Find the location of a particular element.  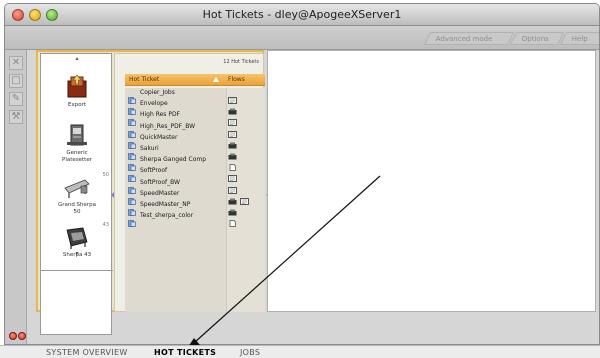

tab-system-overview: SYSTEM OVERVIEW is located at coordinates (87, 352).